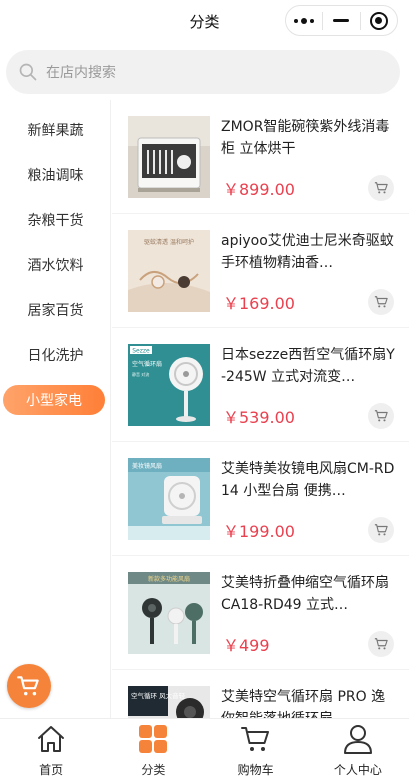 The width and height of the screenshot is (409, 778). What do you see at coordinates (51, 739) in the screenshot?
I see `home-icon` at bounding box center [51, 739].